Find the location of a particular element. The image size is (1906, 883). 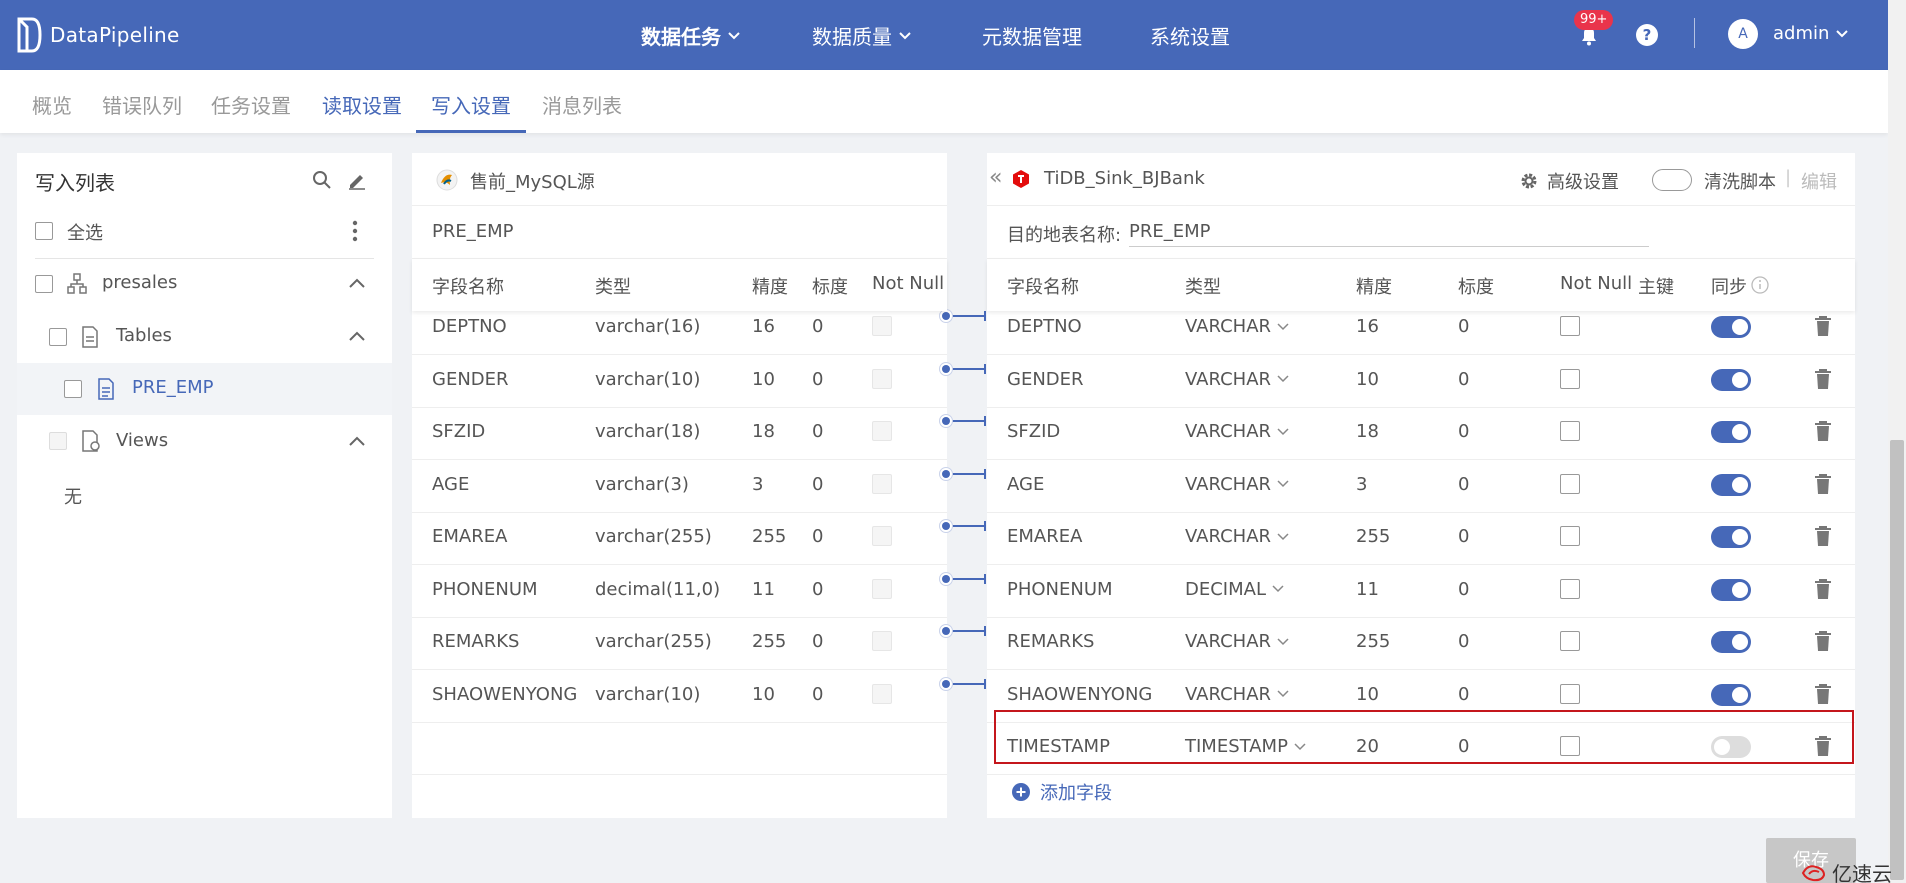

nav-label: 元数据管理 is located at coordinates (1032, 37).